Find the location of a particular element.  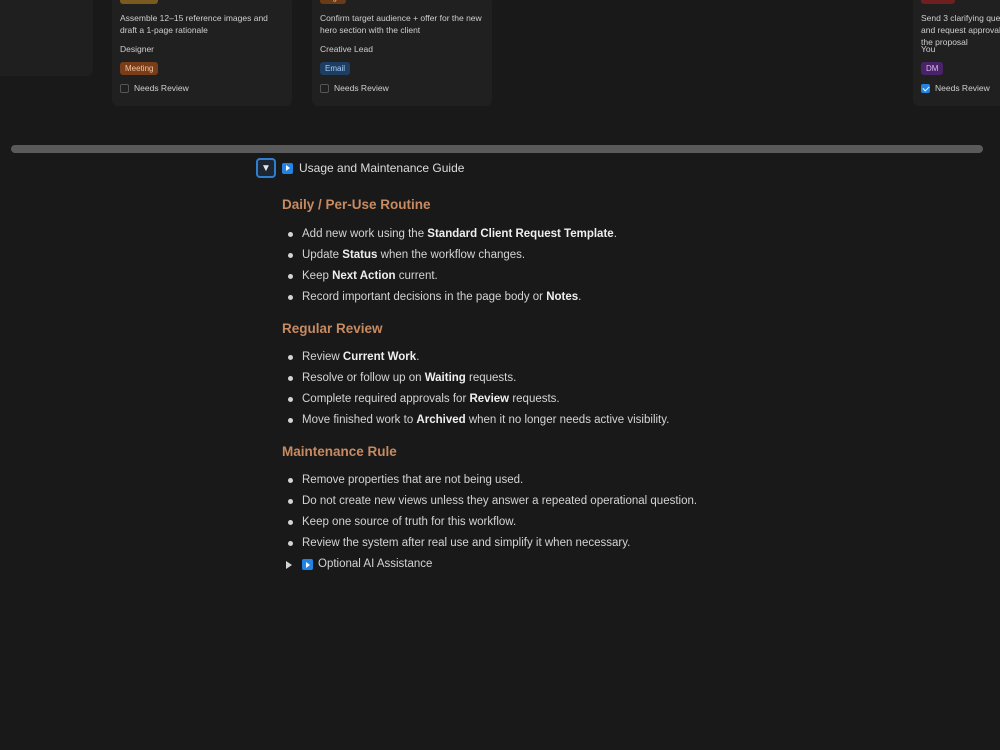

task-owner: You is located at coordinates (928, 49).